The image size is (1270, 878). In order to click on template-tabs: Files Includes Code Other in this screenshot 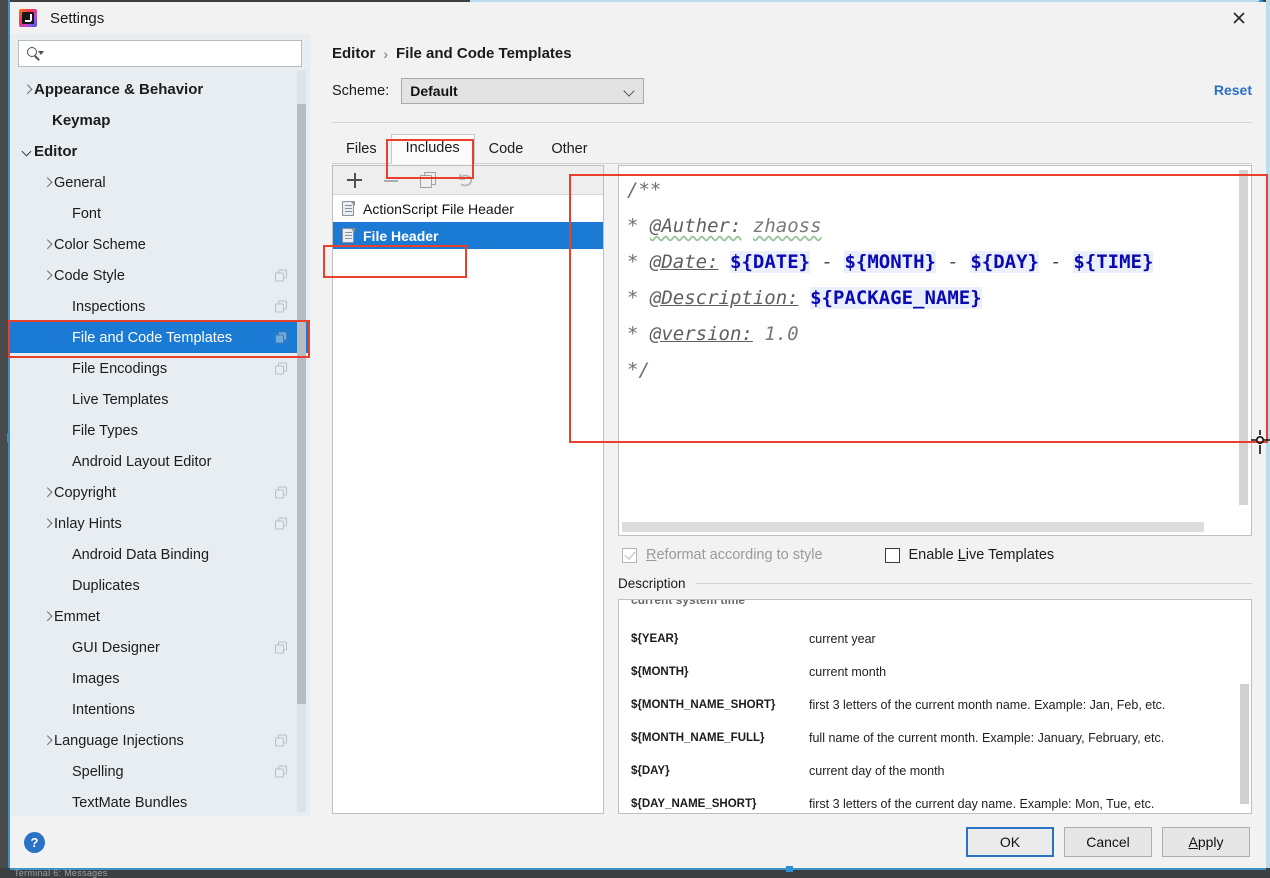, I will do `click(792, 147)`.